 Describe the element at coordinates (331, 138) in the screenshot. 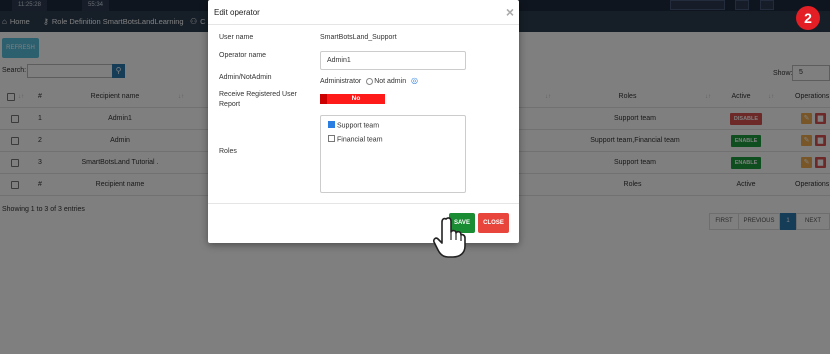

I see `checkbox-icon` at that location.